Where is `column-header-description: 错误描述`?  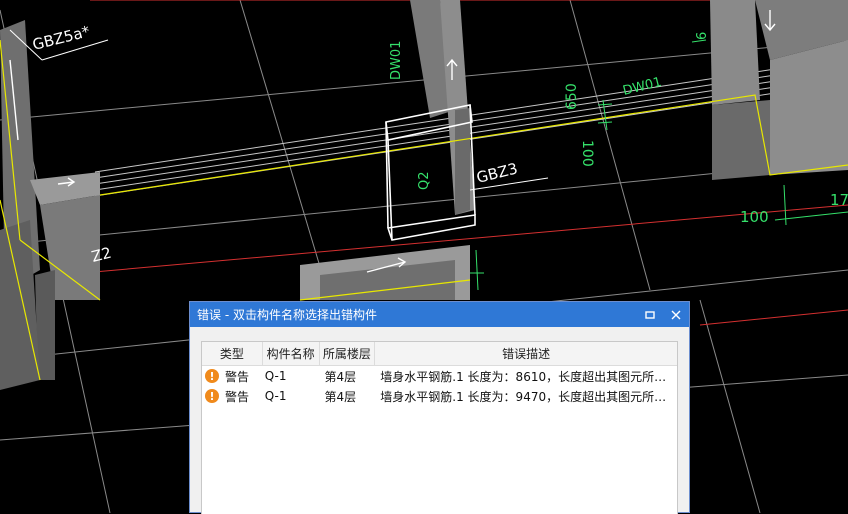
column-header-description: 错误描述 is located at coordinates (526, 353).